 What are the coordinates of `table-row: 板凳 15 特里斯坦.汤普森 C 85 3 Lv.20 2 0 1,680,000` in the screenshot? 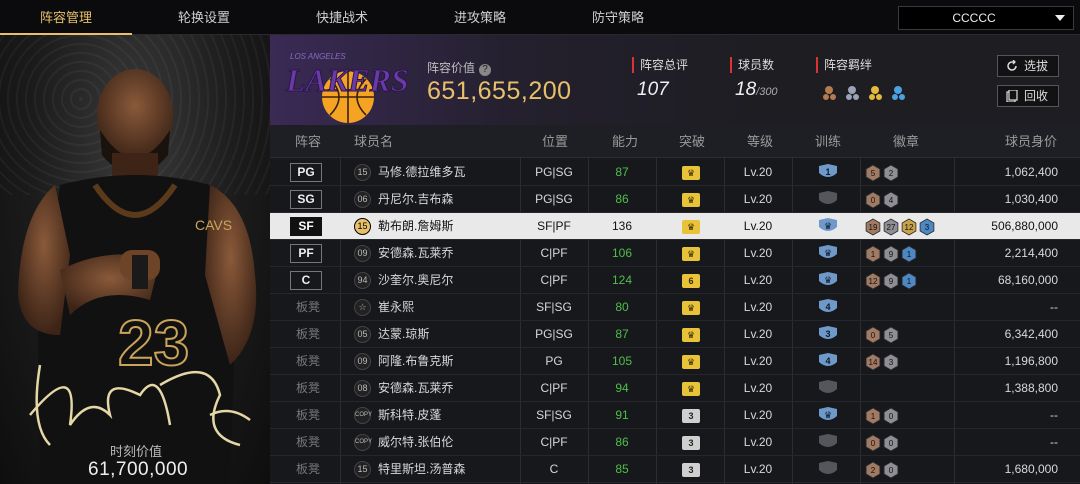 It's located at (675, 469).